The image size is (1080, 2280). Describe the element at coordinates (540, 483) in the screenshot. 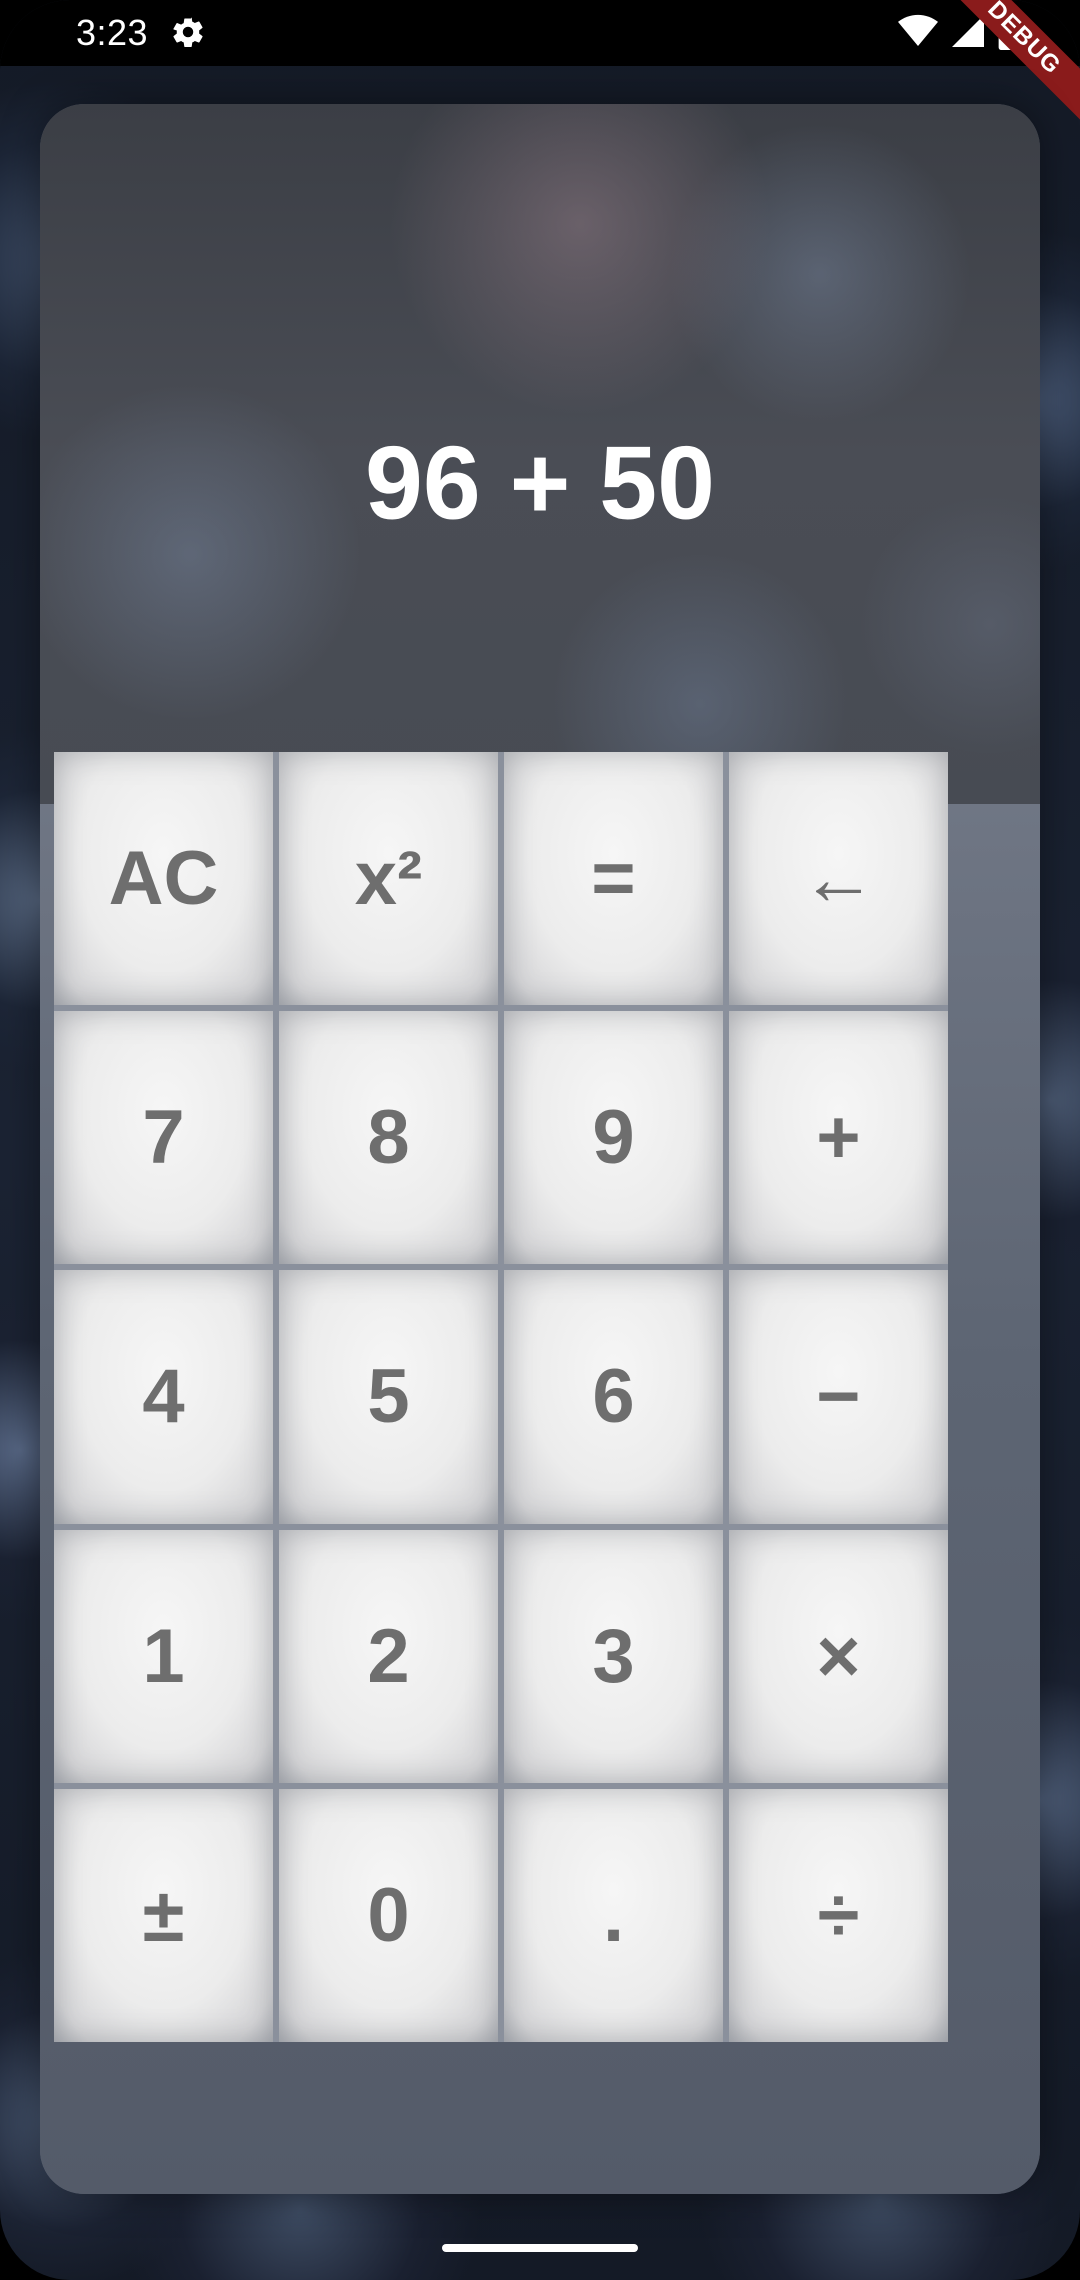

I see `display-expression: 96 + 50` at that location.